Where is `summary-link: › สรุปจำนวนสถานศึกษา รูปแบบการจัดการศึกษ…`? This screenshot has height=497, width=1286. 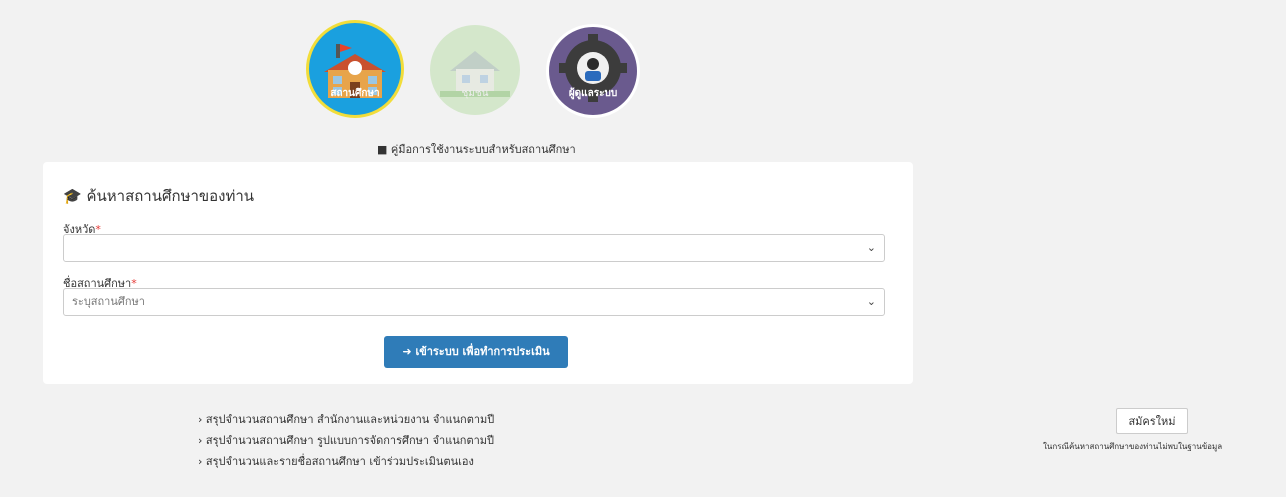 summary-link: › สรุปจำนวนสถานศึกษา รูปแบบการจัดการศึกษ… is located at coordinates (346, 441).